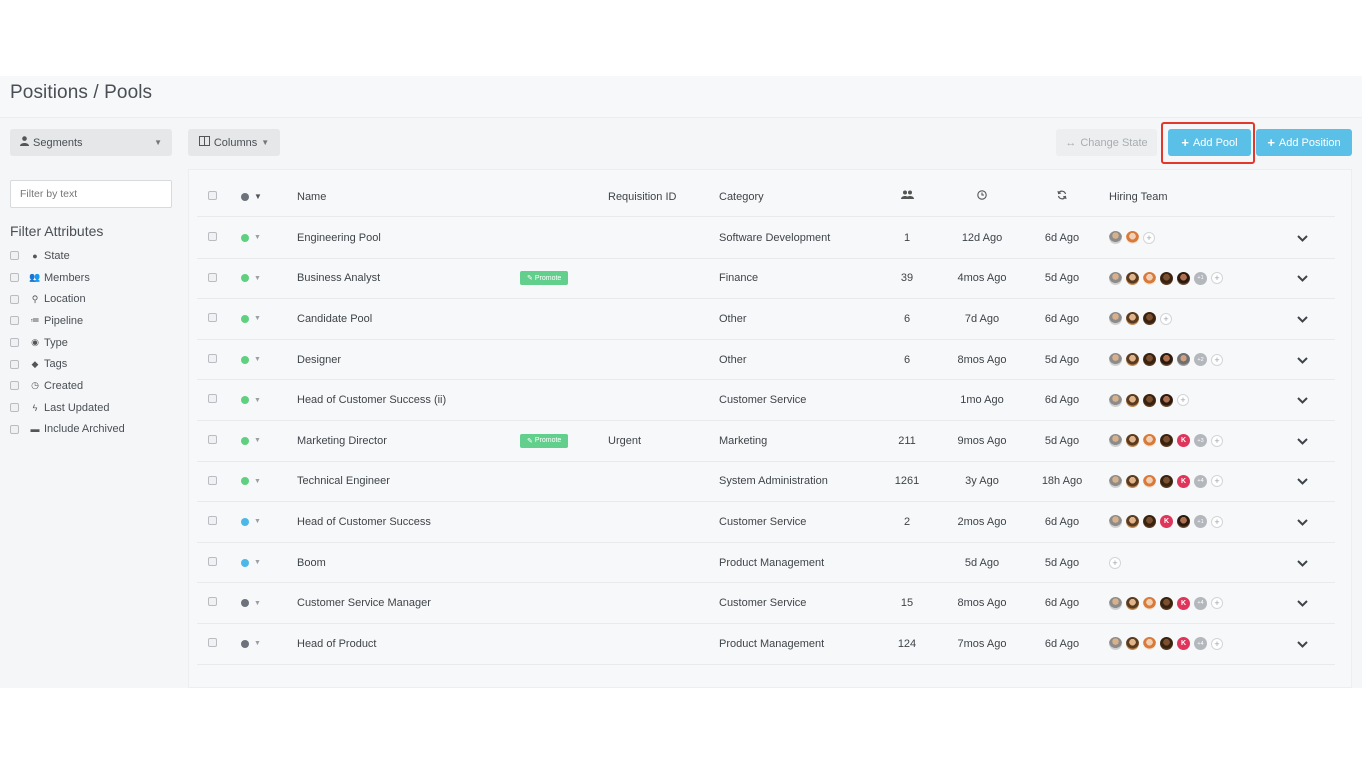 The image size is (1362, 764). Describe the element at coordinates (212, 195) in the screenshot. I see `select-all-checkbox` at that location.